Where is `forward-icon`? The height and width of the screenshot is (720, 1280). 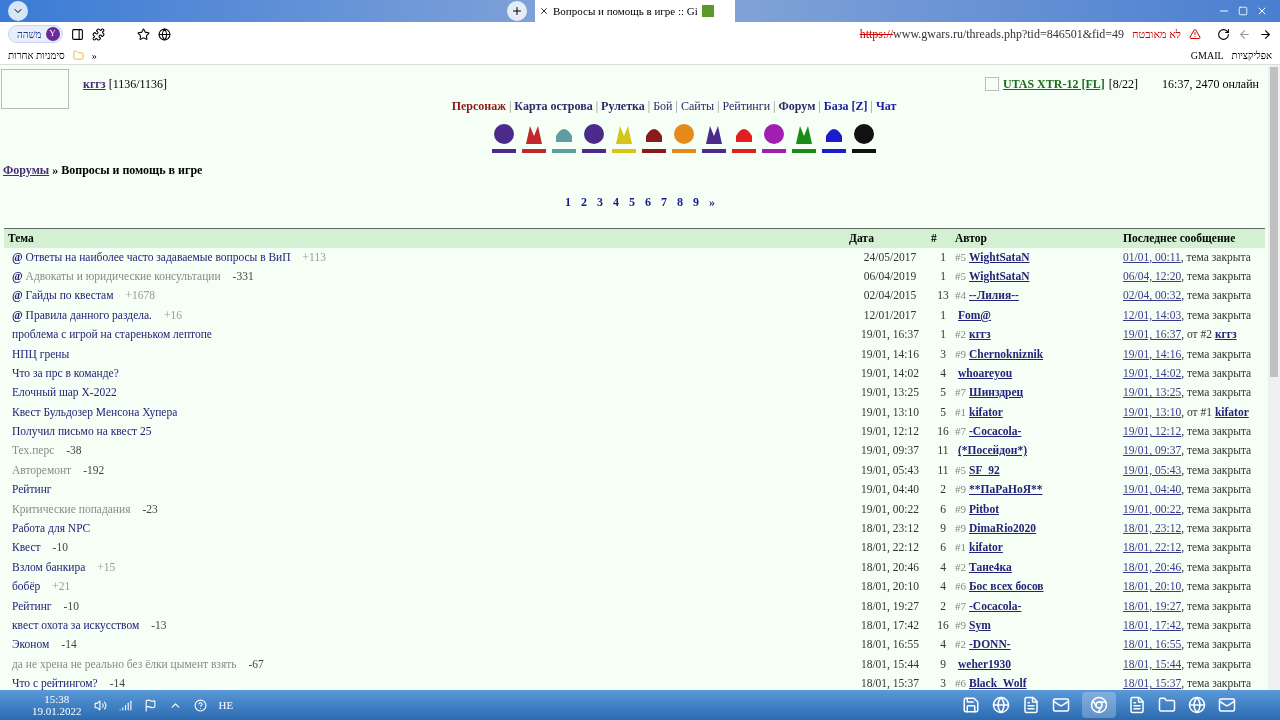 forward-icon is located at coordinates (1265, 34).